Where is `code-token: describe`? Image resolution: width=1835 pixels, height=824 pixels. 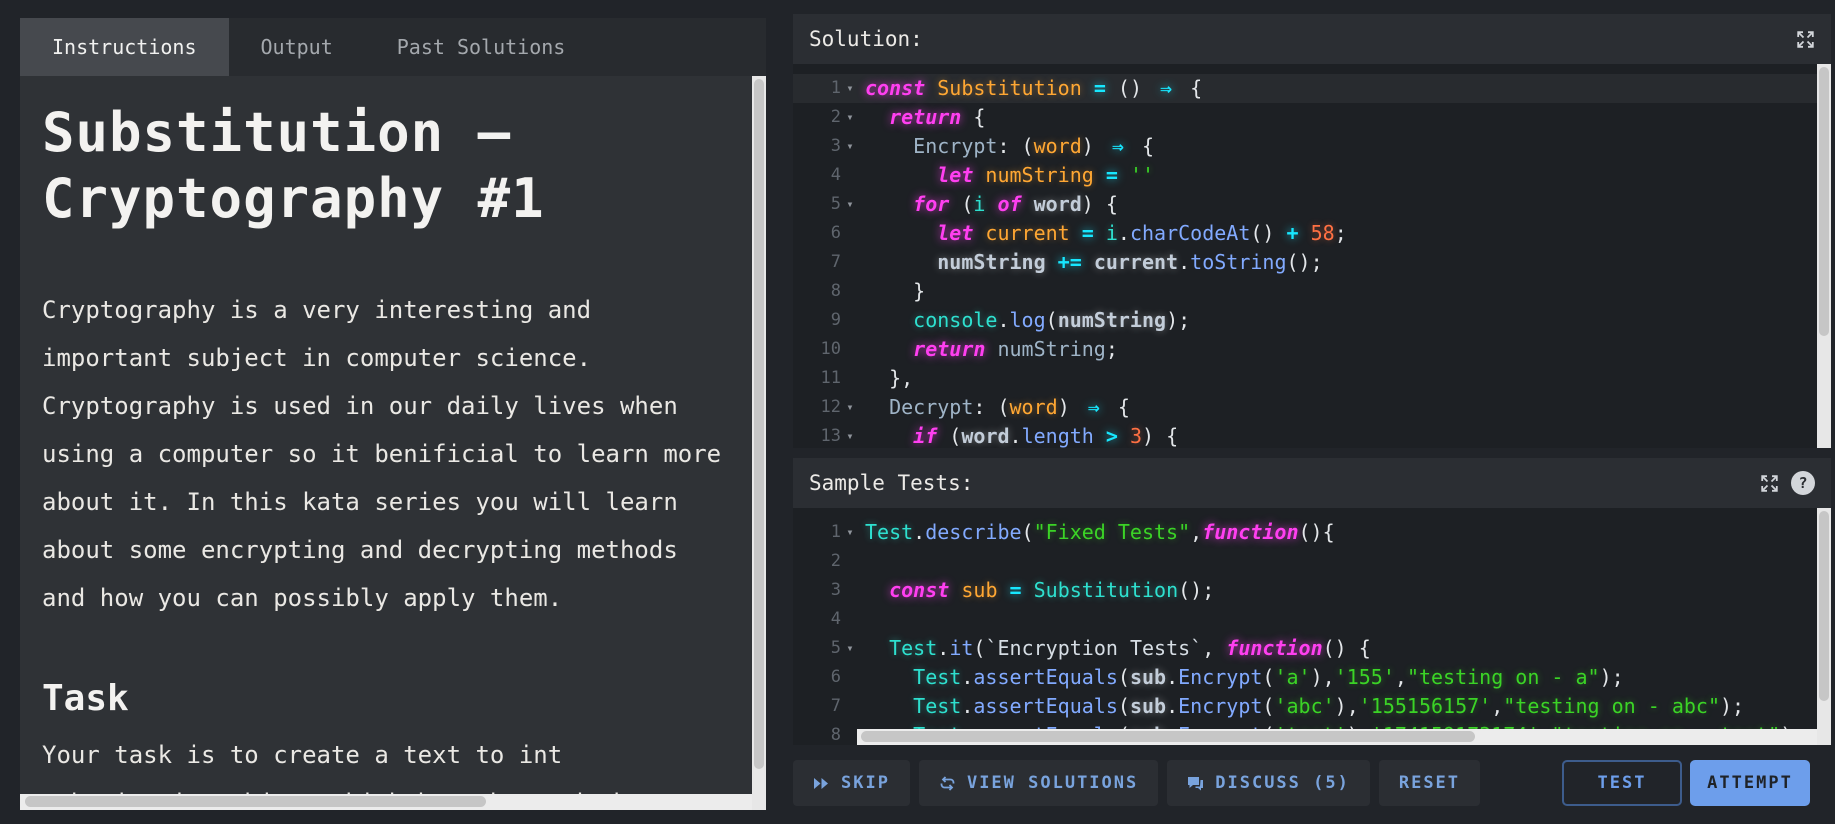 code-token: describe is located at coordinates (973, 532).